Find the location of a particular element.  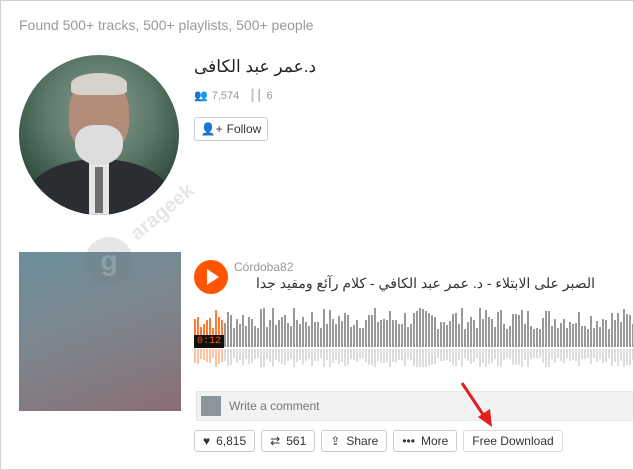

like-button: ♥ 6,815 is located at coordinates (225, 441).